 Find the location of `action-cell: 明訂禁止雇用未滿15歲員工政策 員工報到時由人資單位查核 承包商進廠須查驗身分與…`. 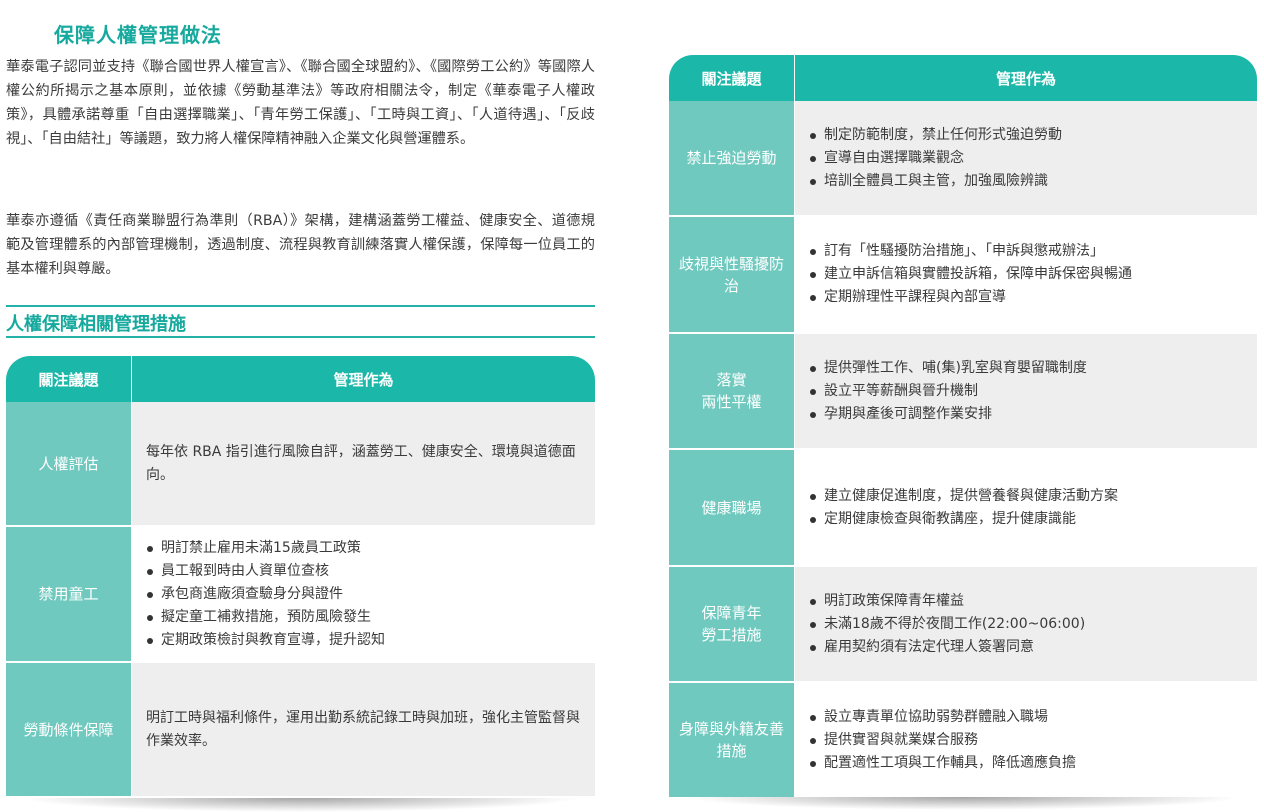

action-cell: 明訂禁止雇用未滿15歲員工政策 員工報到時由人資單位查核 承包商進廠須查驗身分與… is located at coordinates (363, 595).